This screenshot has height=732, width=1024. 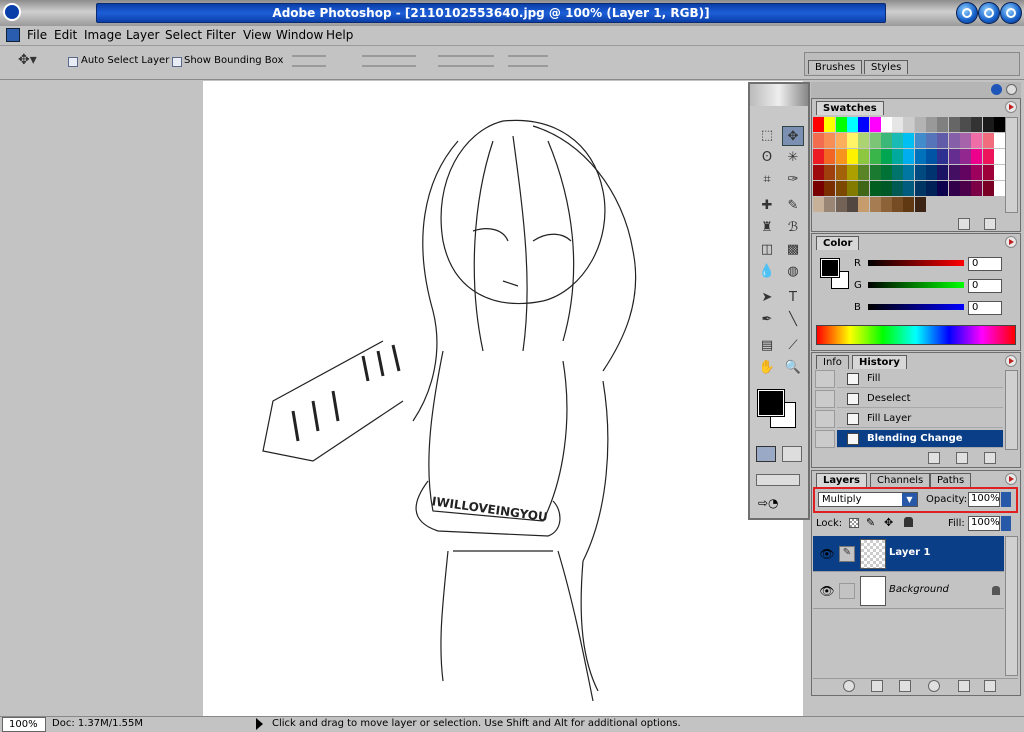 I want to click on history-menu-icon, so click(x=1011, y=361).